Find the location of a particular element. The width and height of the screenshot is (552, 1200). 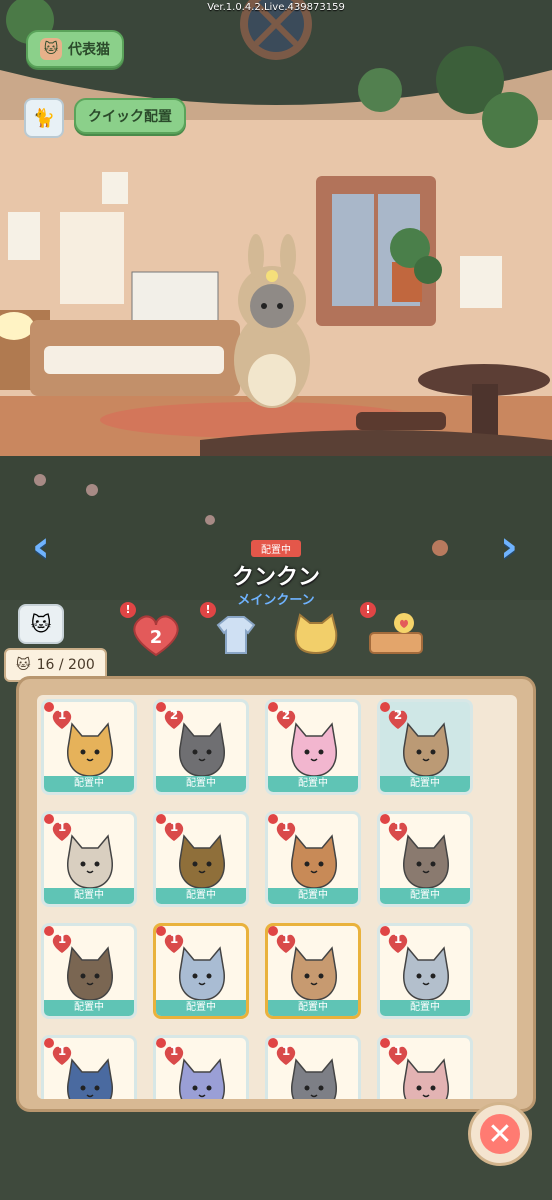

tab-affection: ! 2 is located at coordinates (154, 632).